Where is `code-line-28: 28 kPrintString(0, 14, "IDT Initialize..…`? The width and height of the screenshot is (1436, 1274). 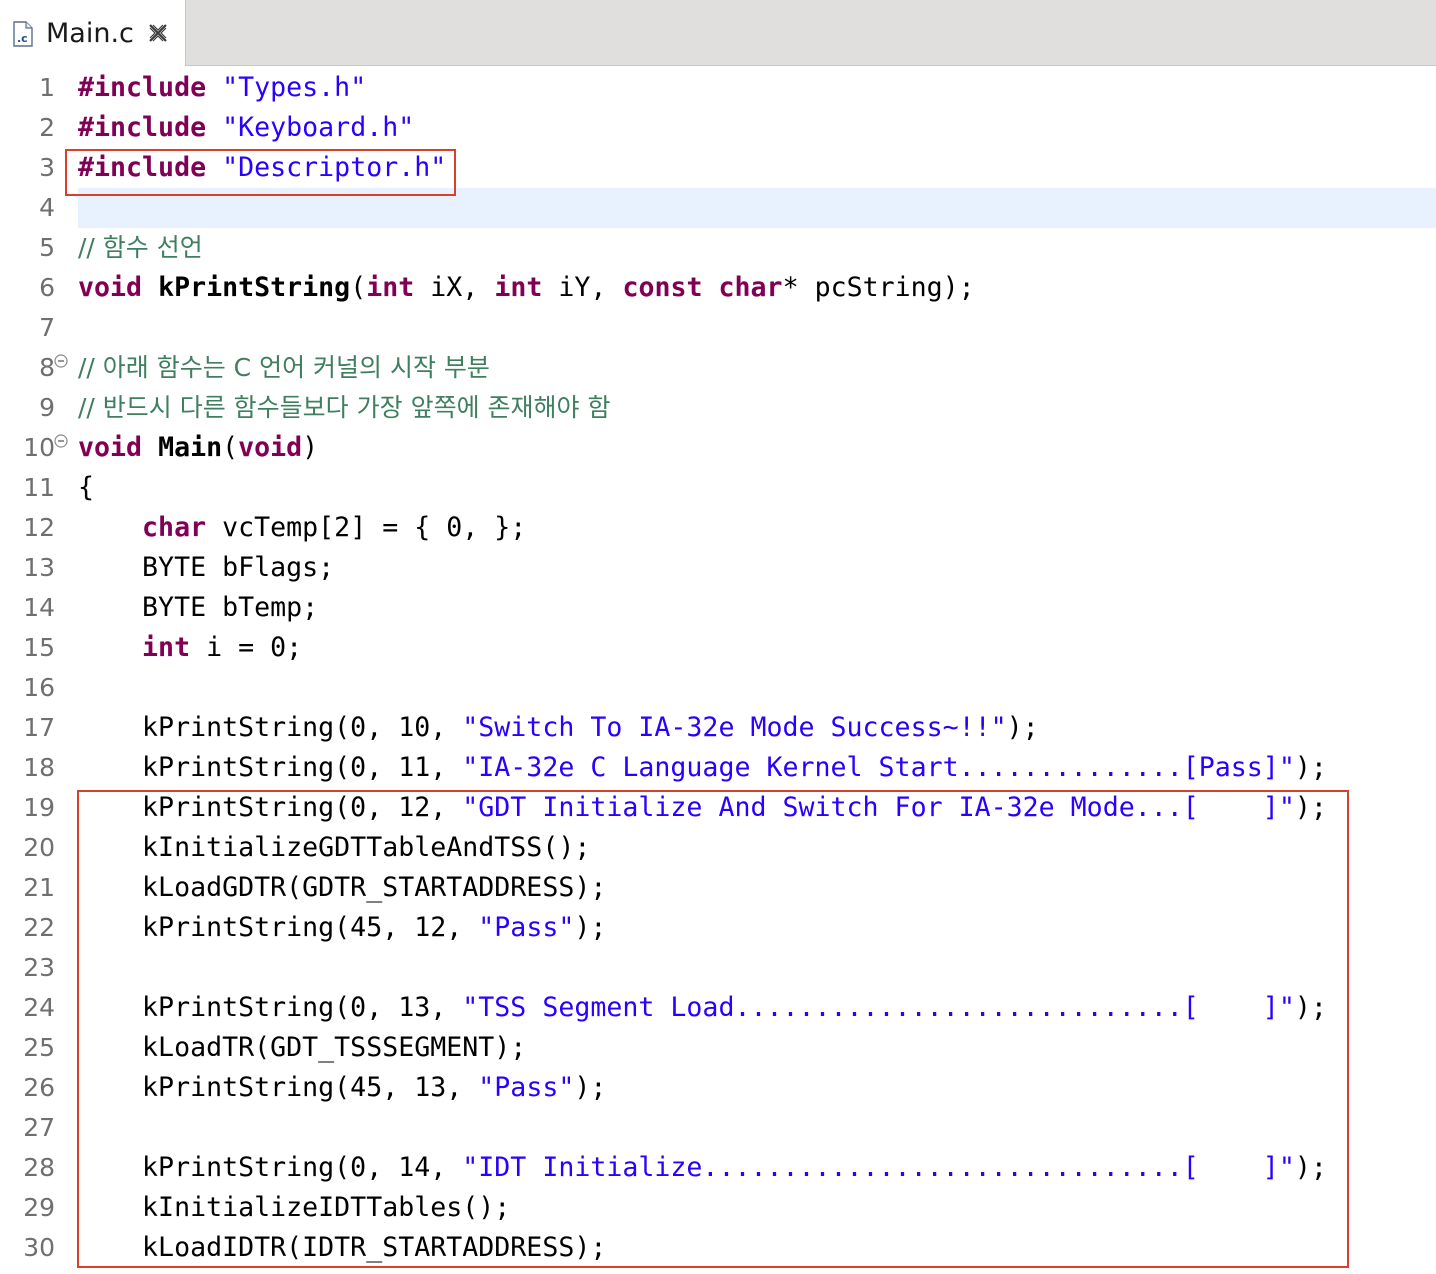
code-line-28: 28 kPrintString(0, 14, "IDT Initialize..… is located at coordinates (718, 1168).